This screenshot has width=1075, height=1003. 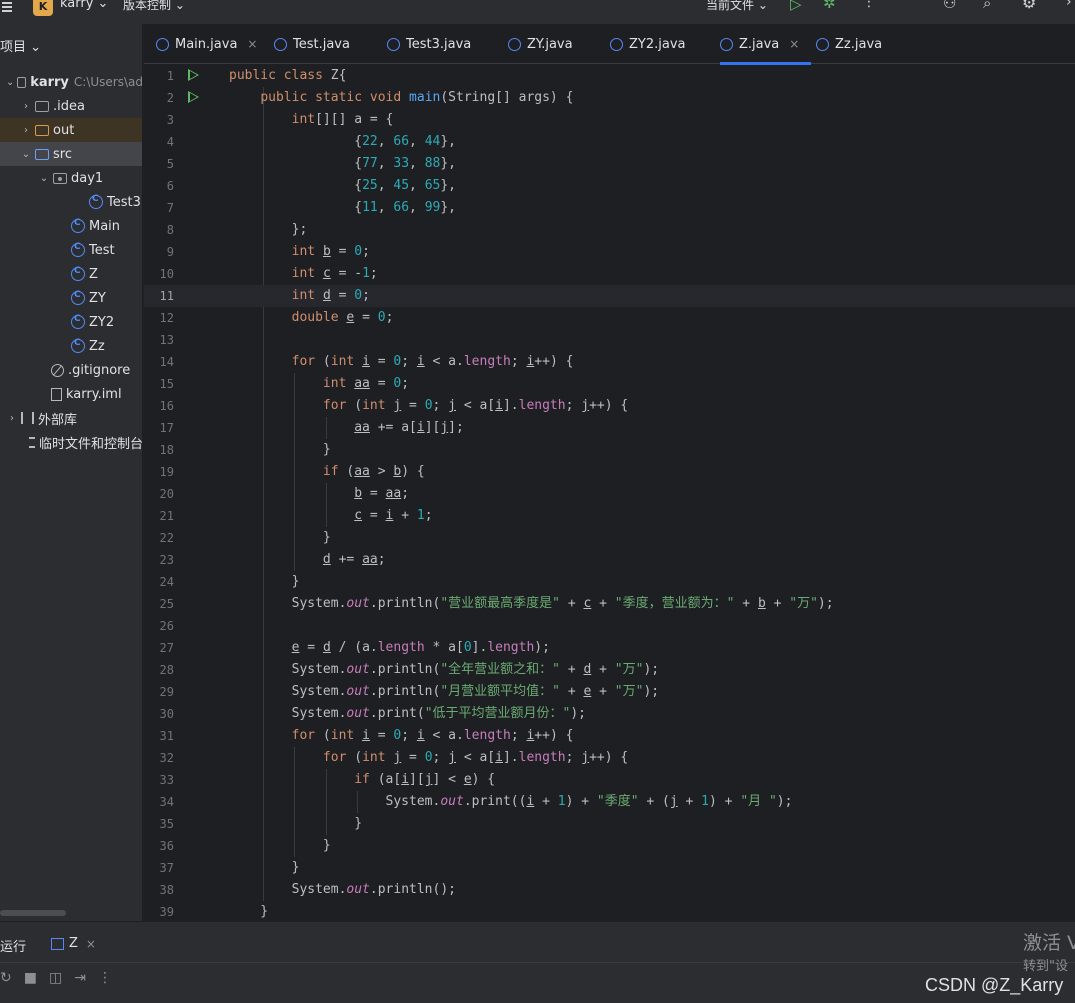 What do you see at coordinates (1069, 5) in the screenshot?
I see `account-icon: ›` at bounding box center [1069, 5].